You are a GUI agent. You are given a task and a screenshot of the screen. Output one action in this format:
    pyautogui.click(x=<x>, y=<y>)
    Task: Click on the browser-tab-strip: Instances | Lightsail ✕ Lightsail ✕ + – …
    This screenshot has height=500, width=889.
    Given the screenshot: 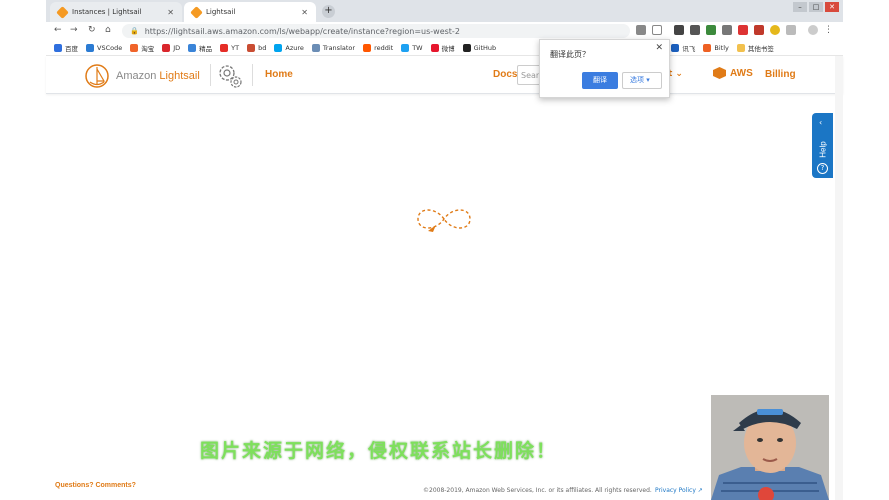 What is the action you would take?
    pyautogui.click(x=444, y=11)
    